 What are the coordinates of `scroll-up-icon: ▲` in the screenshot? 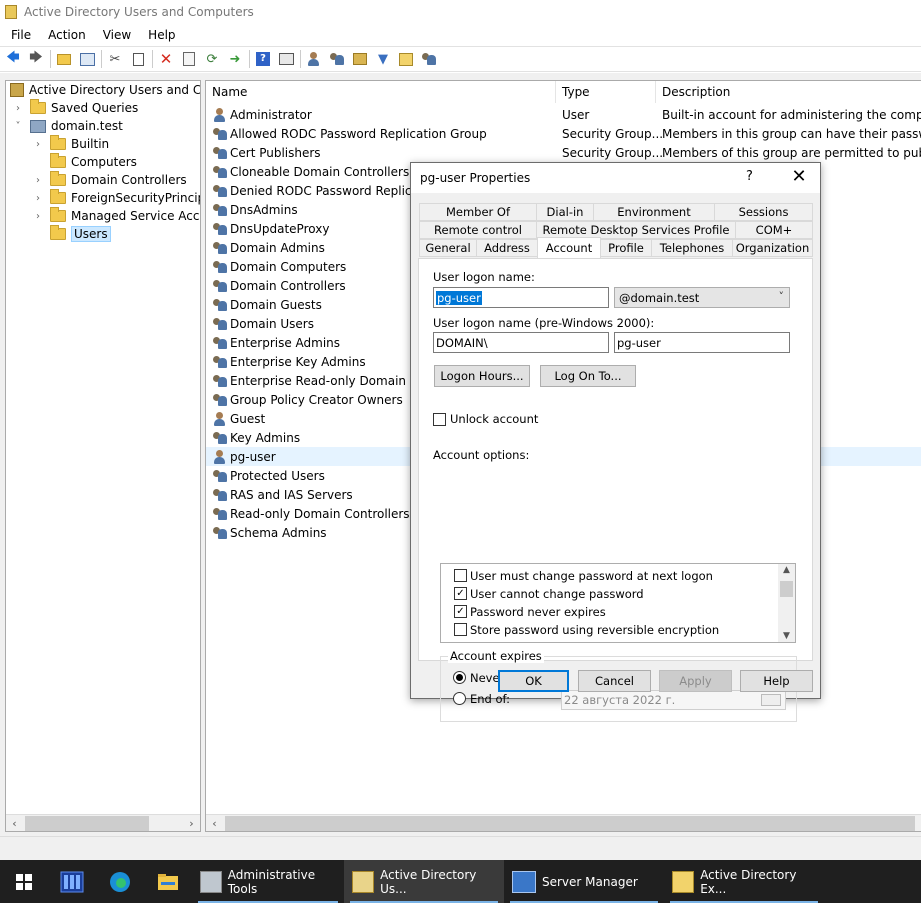 It's located at (786, 570).